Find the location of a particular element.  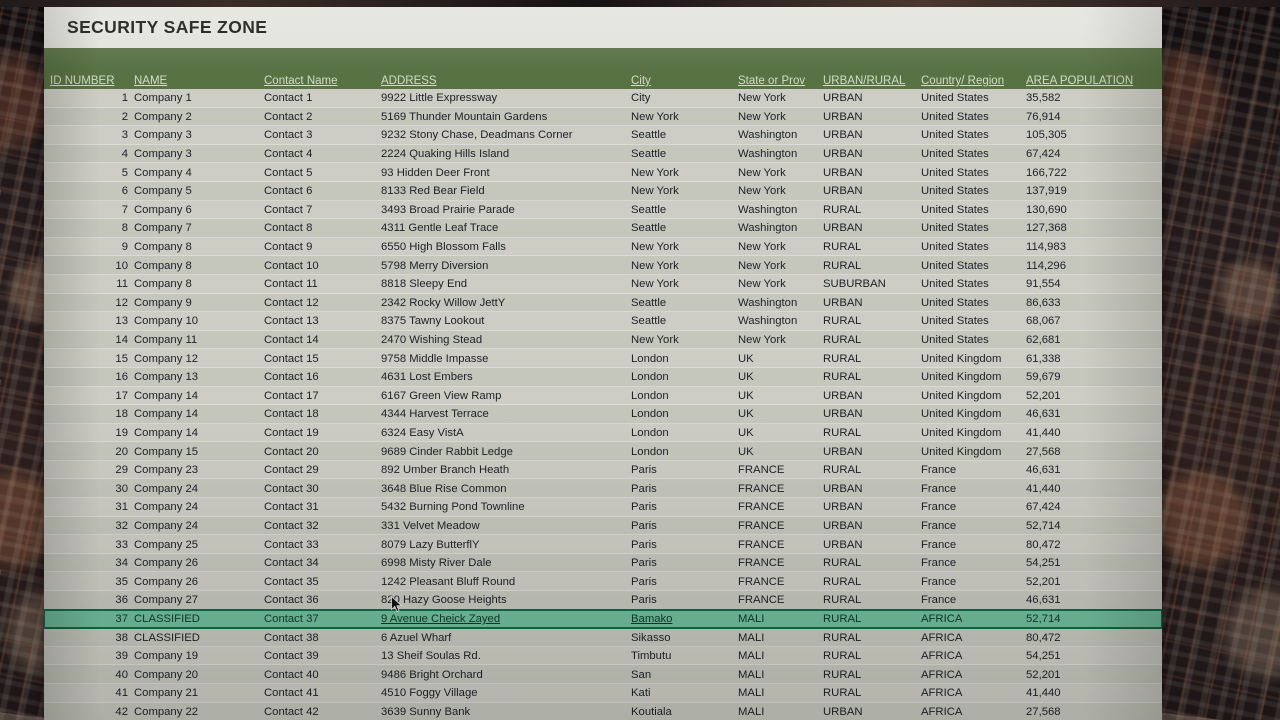

cell-country: United Kingdom is located at coordinates (971, 433).